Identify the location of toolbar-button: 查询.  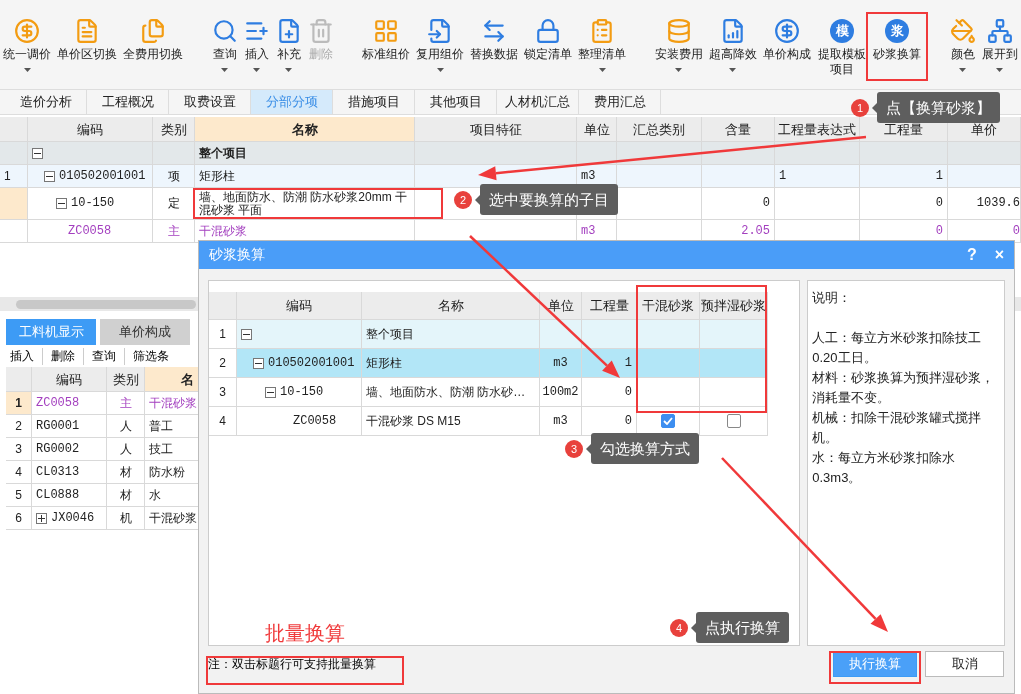
(224, 44).